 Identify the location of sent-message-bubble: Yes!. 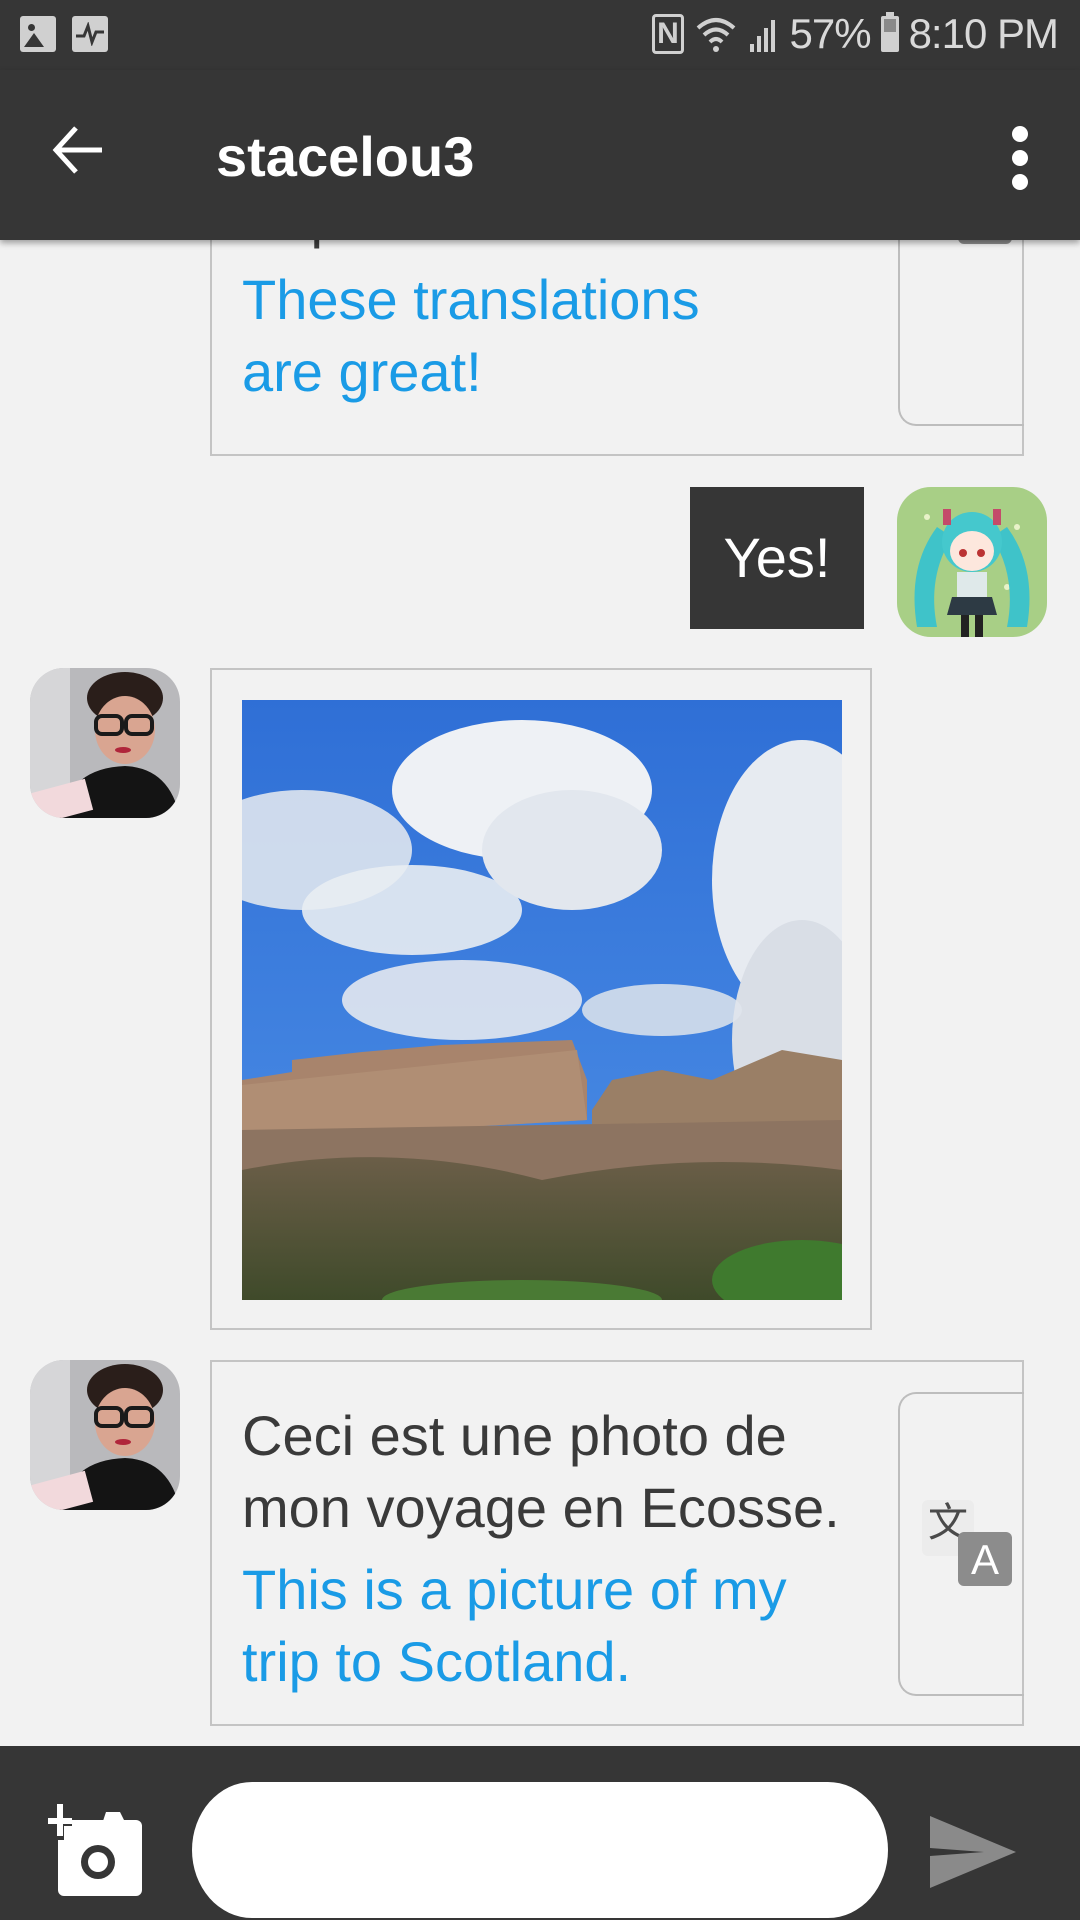
(777, 558).